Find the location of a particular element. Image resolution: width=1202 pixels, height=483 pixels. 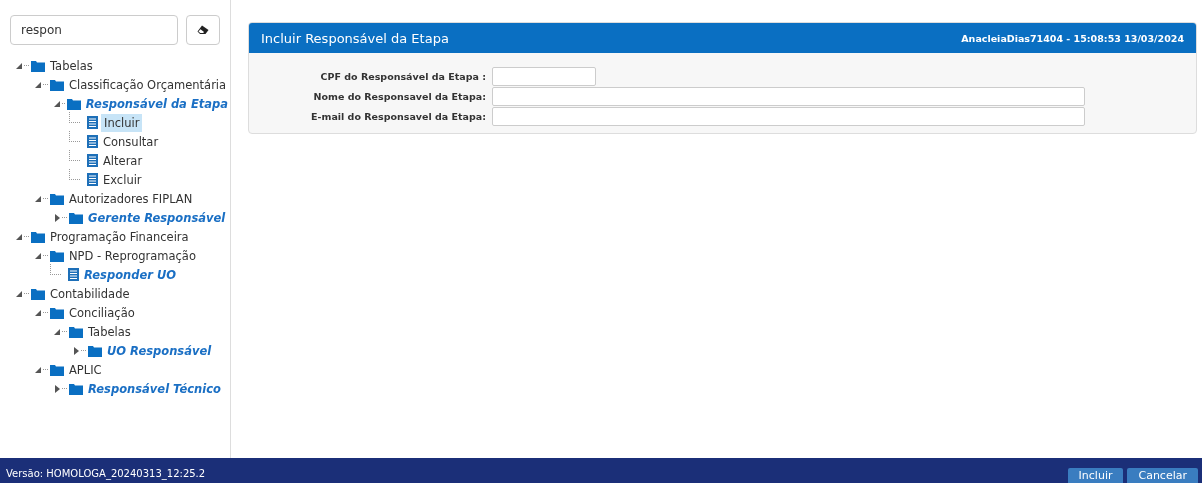

tree-item: Consultar is located at coordinates (131, 141).